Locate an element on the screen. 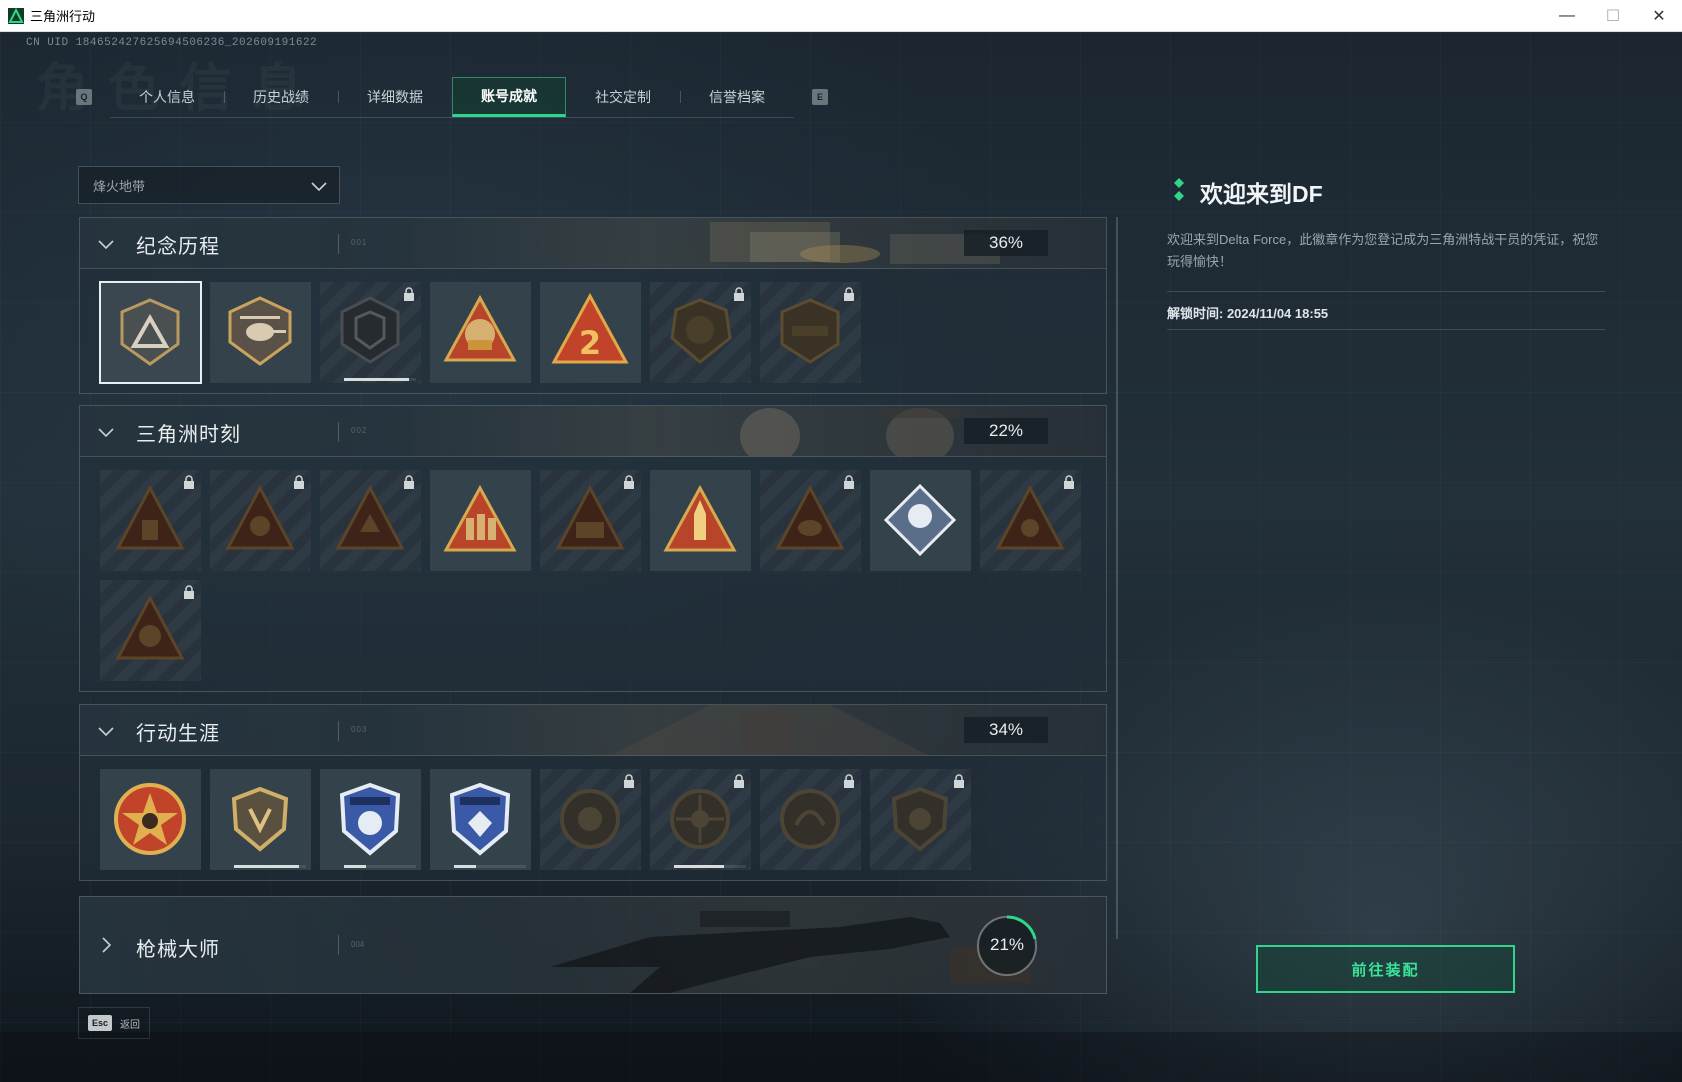 The height and width of the screenshot is (1082, 1682). helicopter-badge-icon is located at coordinates (260, 331).